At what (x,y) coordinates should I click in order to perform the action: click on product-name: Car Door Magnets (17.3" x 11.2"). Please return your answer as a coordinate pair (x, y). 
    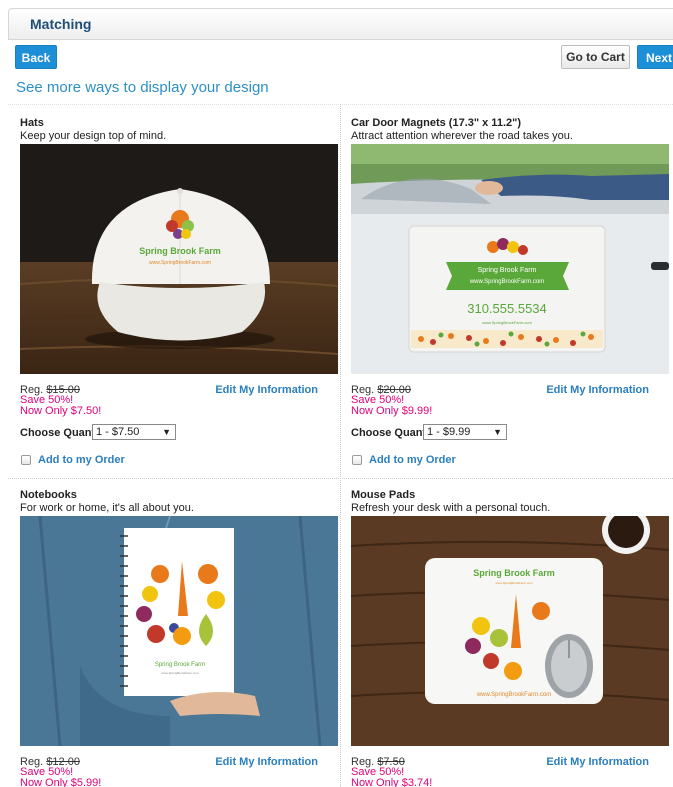
    Looking at the image, I should click on (436, 123).